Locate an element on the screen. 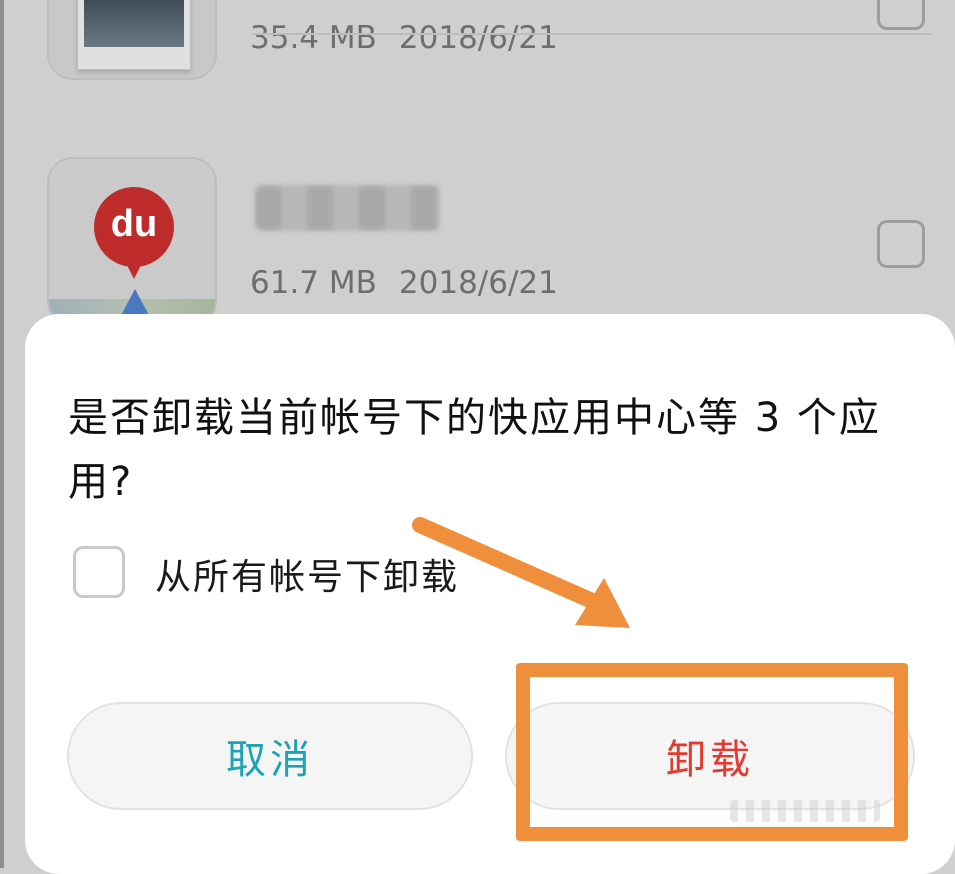  map-pin-label: du is located at coordinates (134, 224).